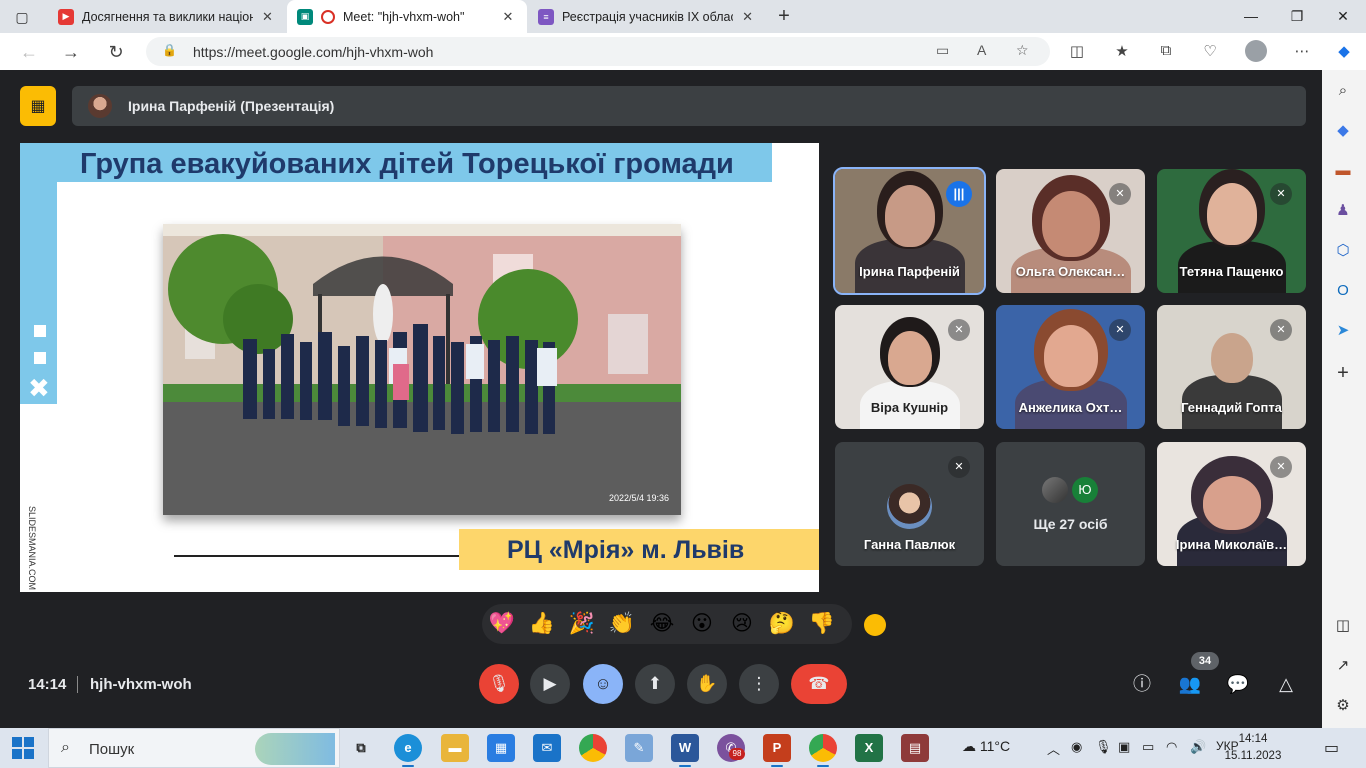 Image resolution: width=1366 pixels, height=768 pixels. Describe the element at coordinates (1343, 211) in the screenshot. I see `games-icon: ♟` at that location.